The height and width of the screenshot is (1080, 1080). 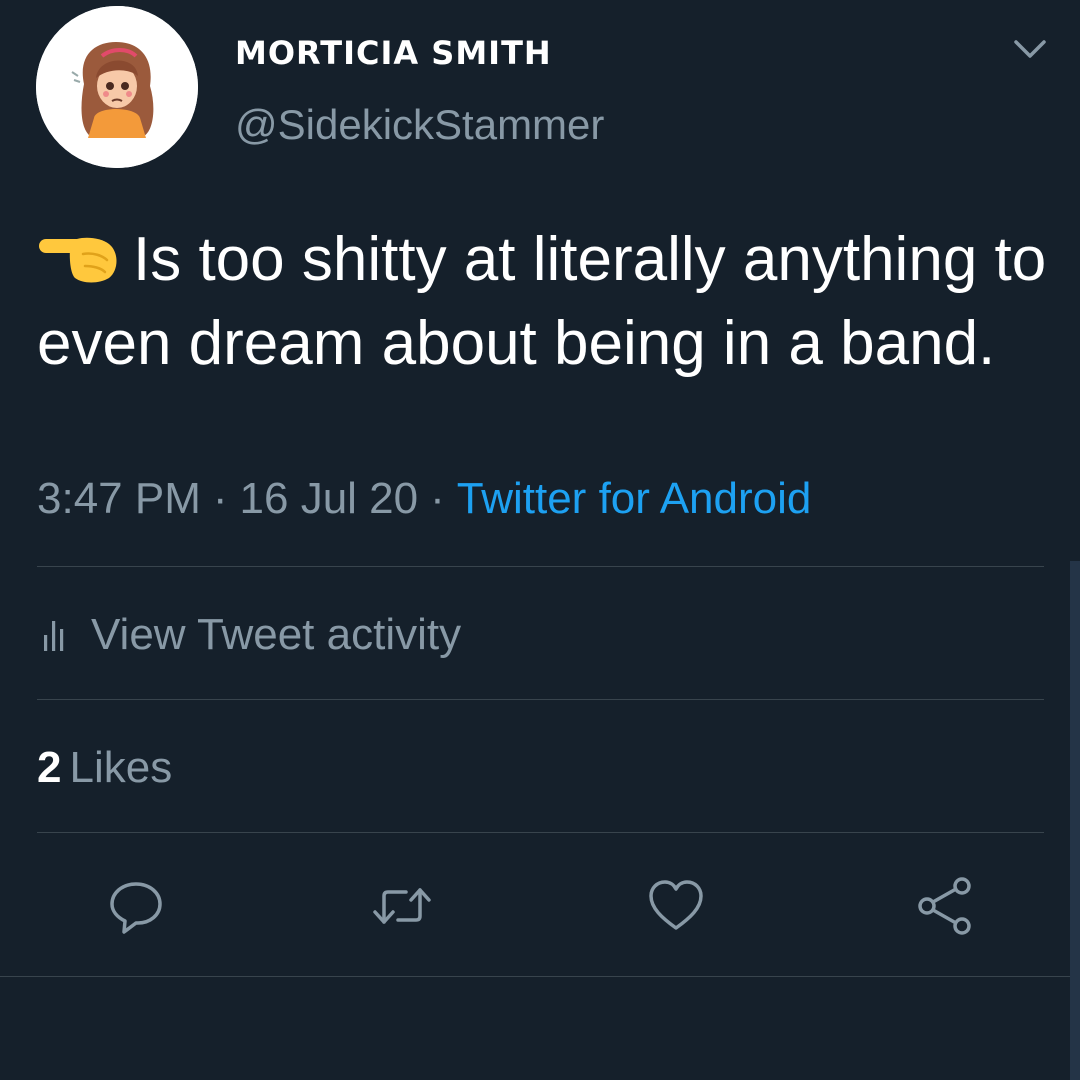 I want to click on retweet-icon, so click(x=402, y=906).